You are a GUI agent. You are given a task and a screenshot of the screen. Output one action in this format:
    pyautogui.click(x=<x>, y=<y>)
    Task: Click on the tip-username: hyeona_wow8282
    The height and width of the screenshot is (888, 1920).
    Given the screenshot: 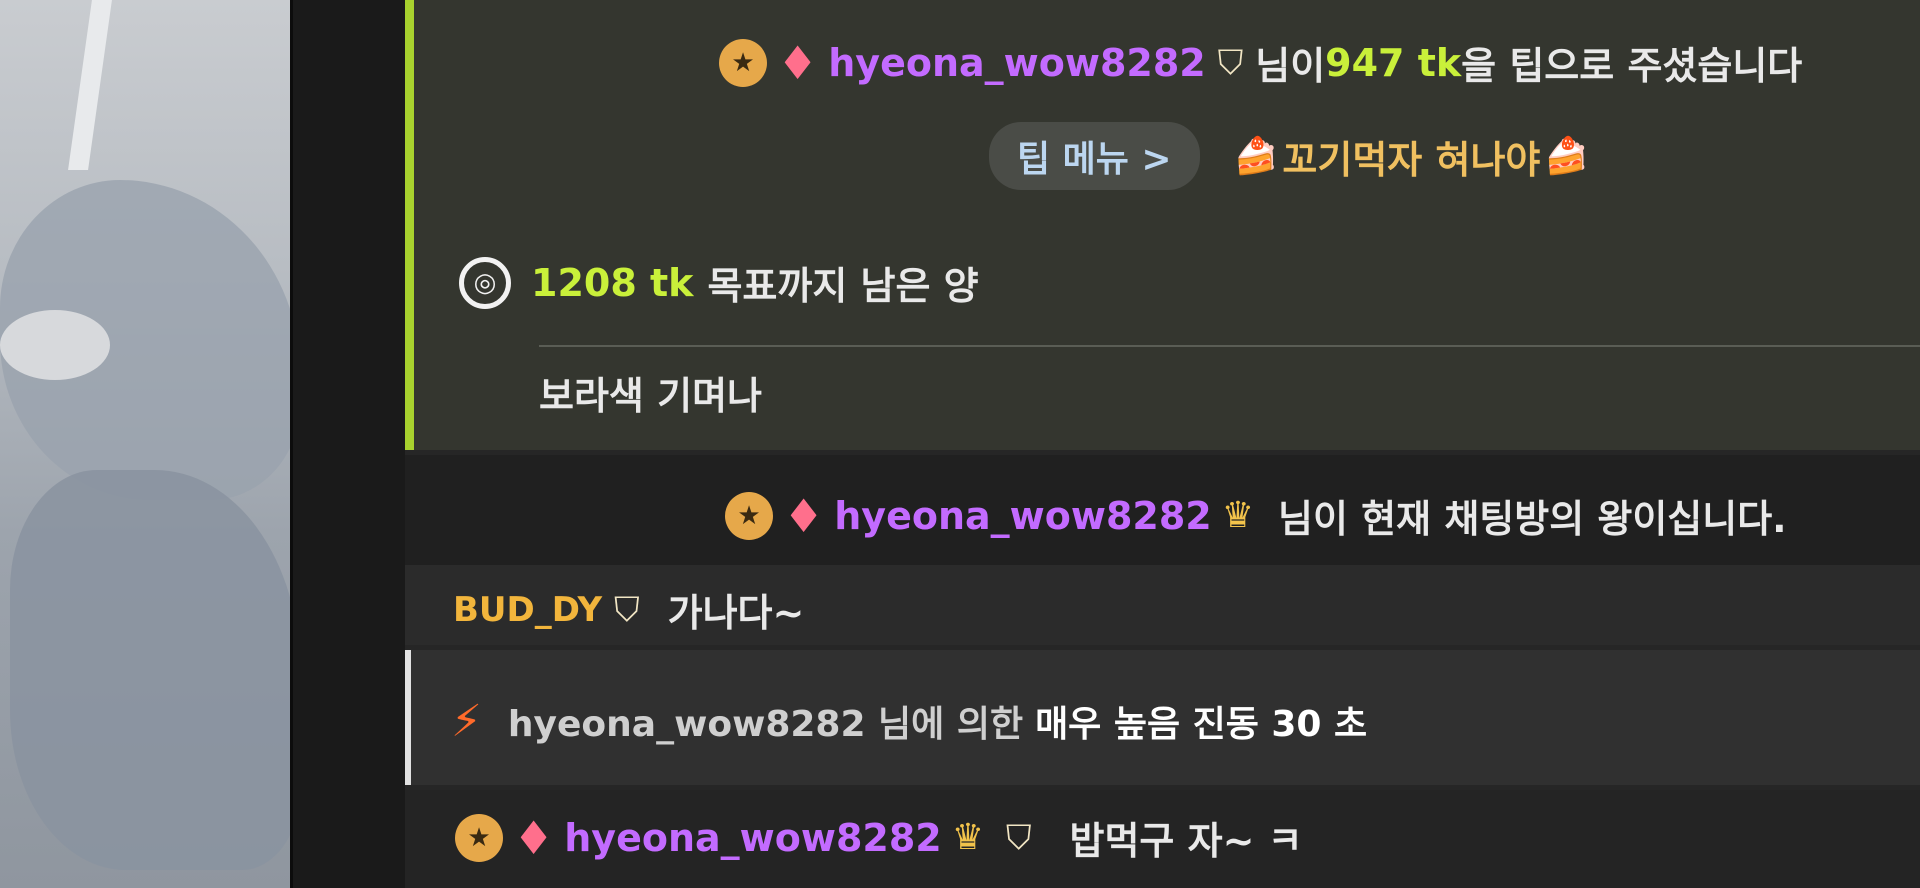 What is the action you would take?
    pyautogui.click(x=1016, y=63)
    